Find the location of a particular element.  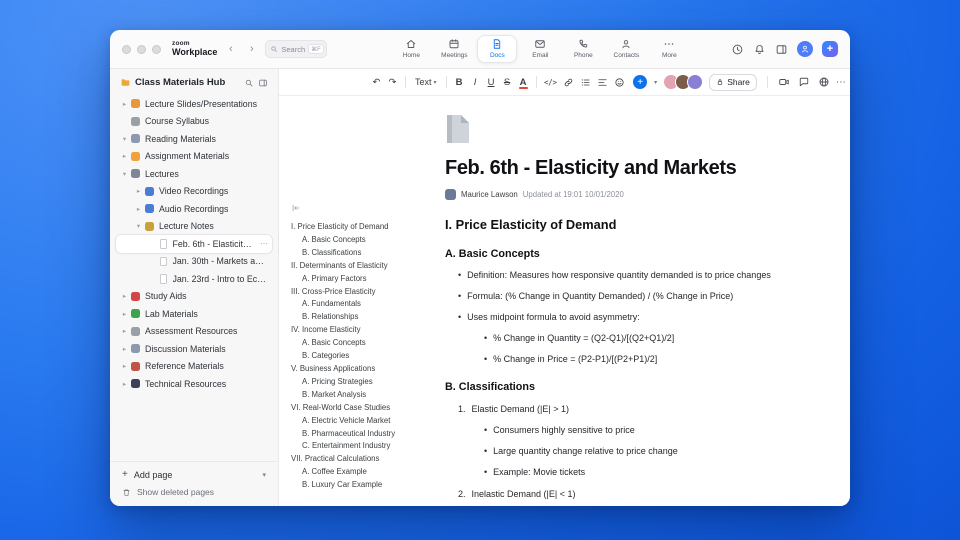

language-icon is located at coordinates (824, 82).